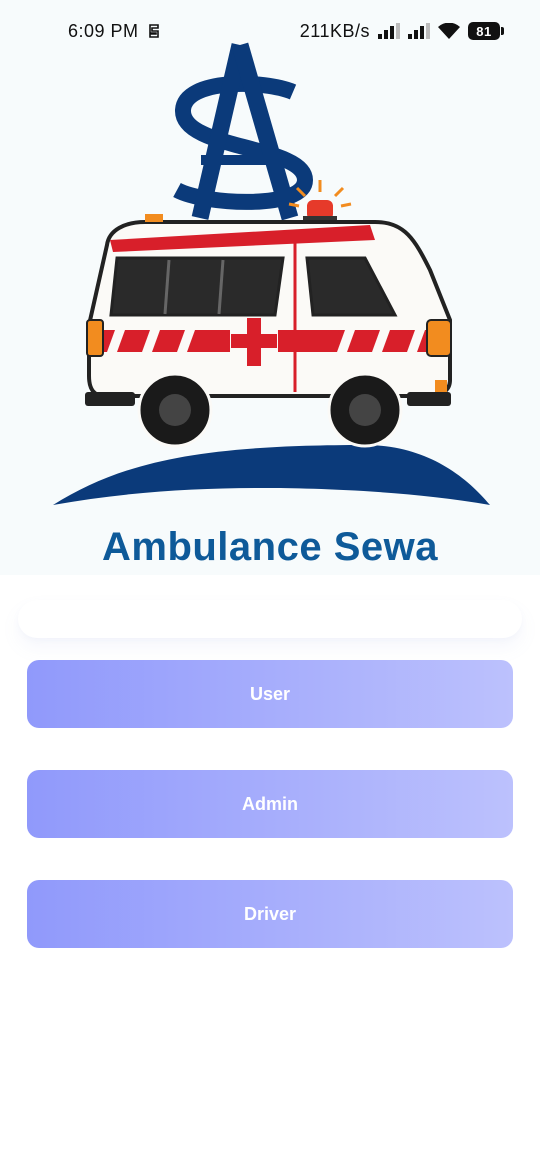 The image size is (540, 1170). Describe the element at coordinates (243, 131) in the screenshot. I see `sa-monogram` at that location.